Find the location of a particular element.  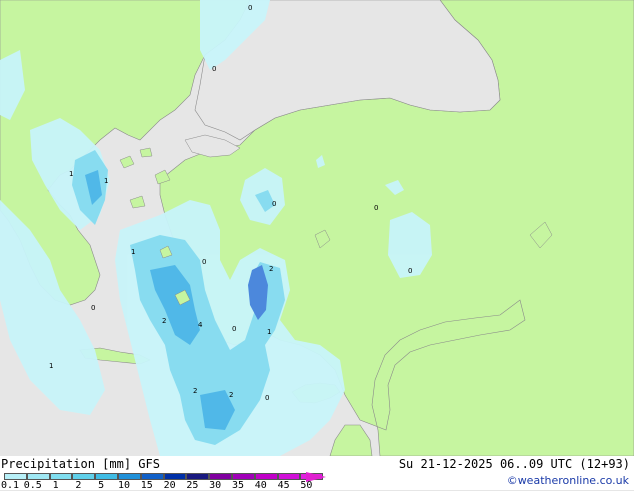

color-scale-tick: 25 is located at coordinates (192, 485).